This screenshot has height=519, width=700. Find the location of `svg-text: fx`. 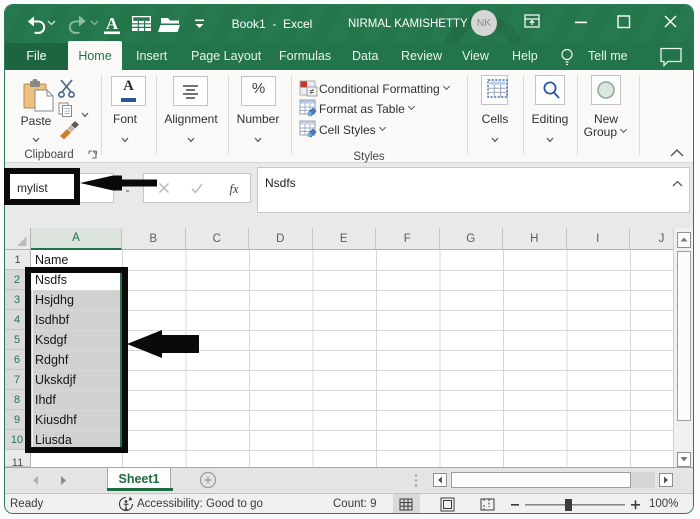

svg-text: fx is located at coordinates (233, 189).